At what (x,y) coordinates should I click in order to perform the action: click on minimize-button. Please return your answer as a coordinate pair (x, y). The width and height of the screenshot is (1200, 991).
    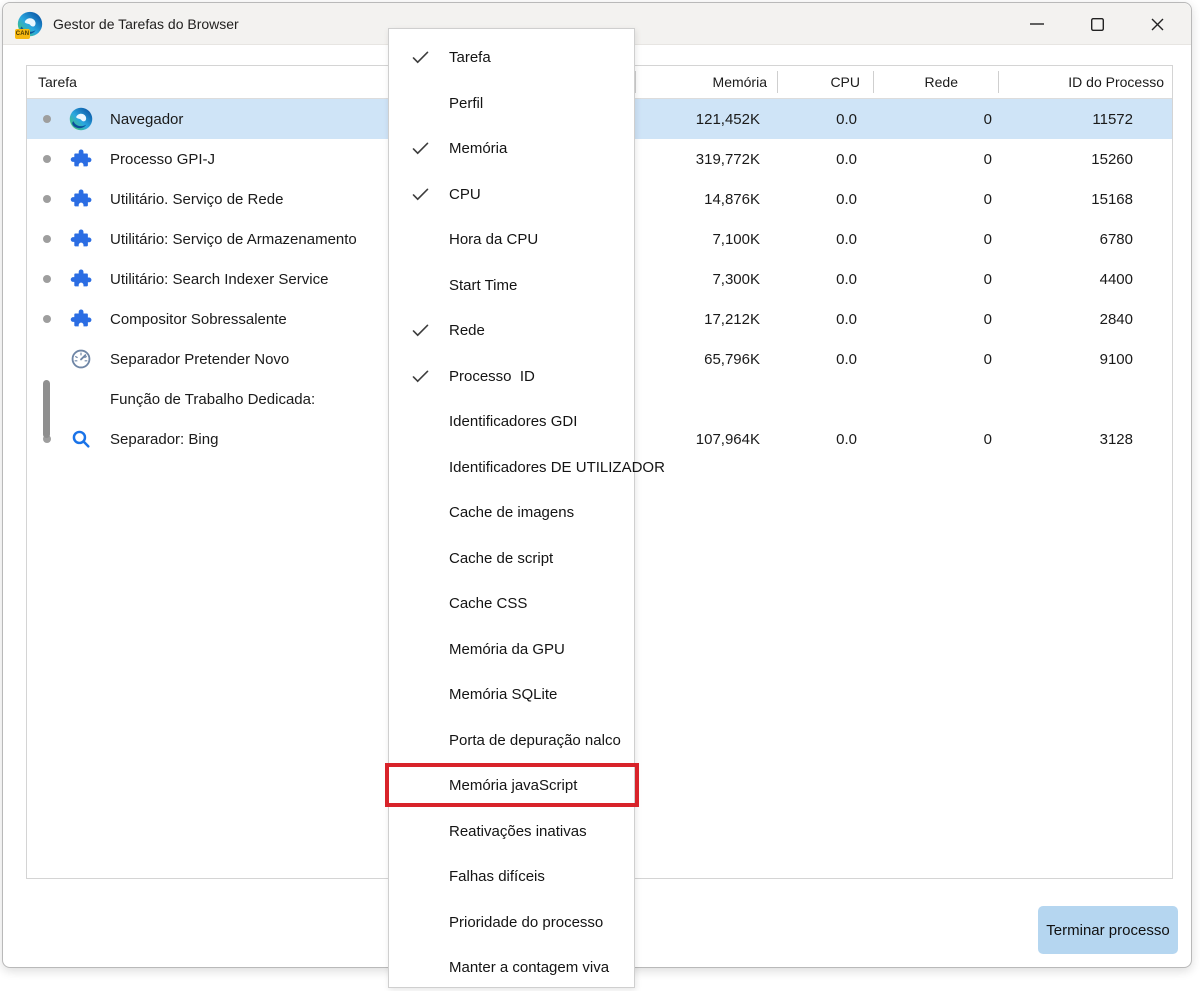
    Looking at the image, I should click on (1037, 24).